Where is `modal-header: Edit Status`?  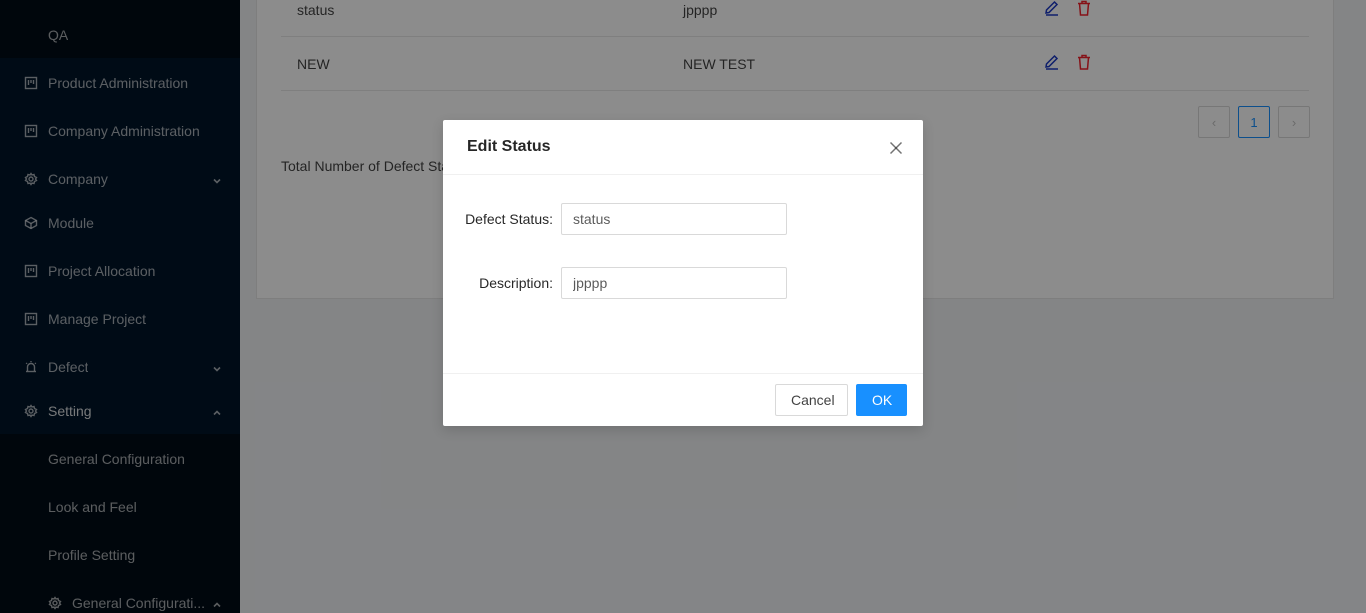
modal-header: Edit Status is located at coordinates (683, 147).